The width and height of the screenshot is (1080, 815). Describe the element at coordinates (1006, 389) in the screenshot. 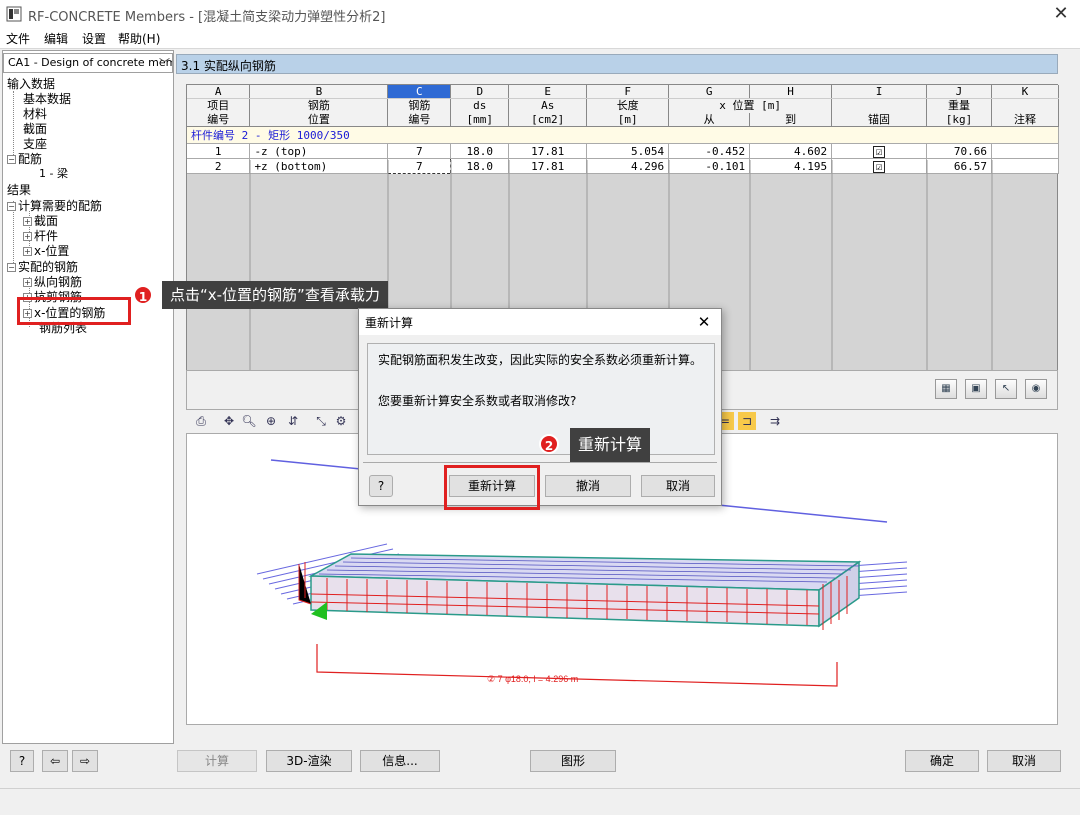

I see `select-icon: ↖` at that location.